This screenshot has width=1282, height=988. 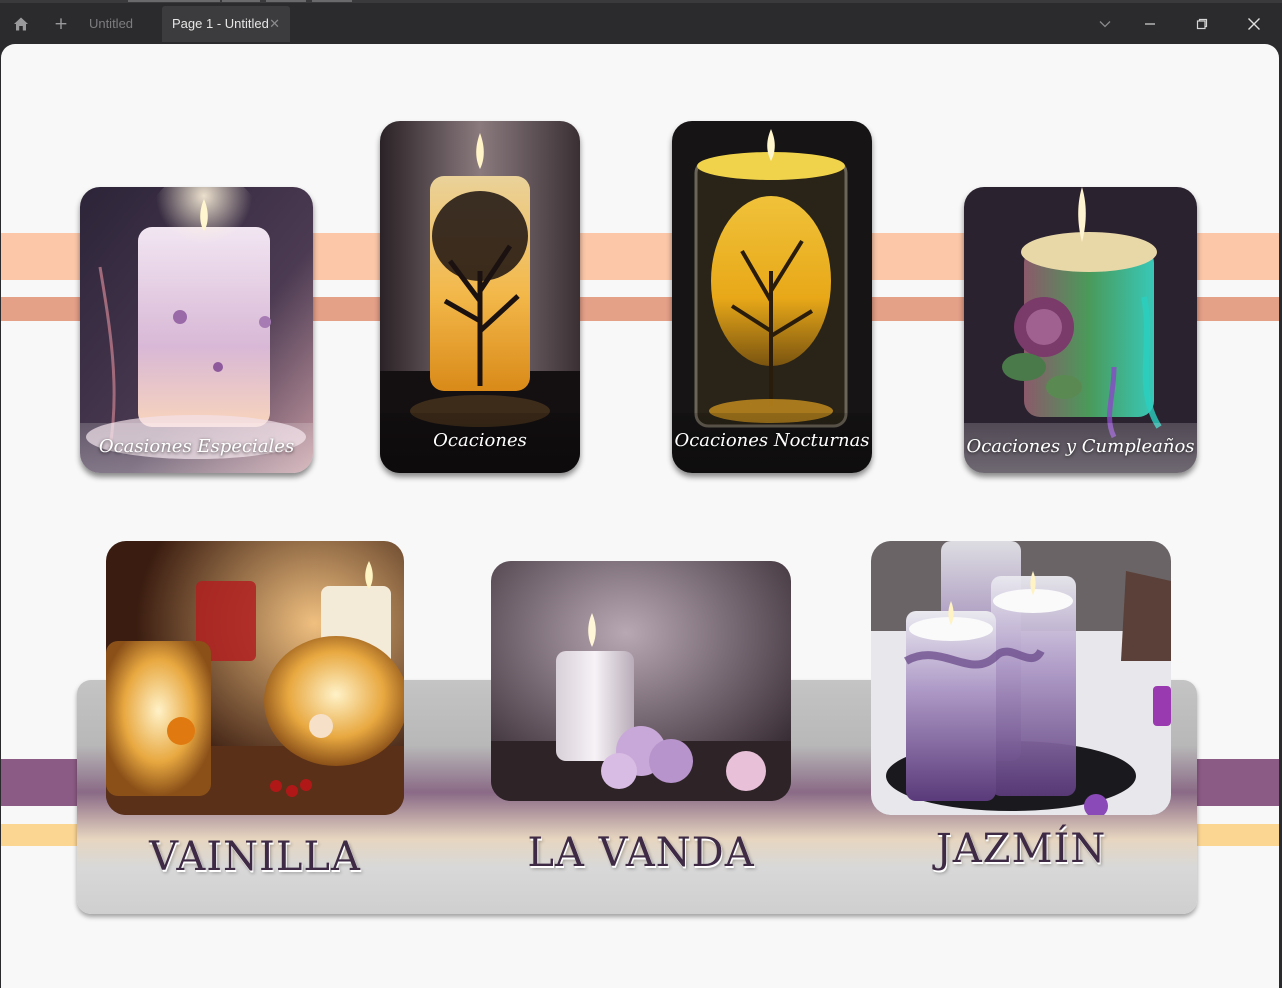 What do you see at coordinates (21, 24) in the screenshot?
I see `home-icon` at bounding box center [21, 24].